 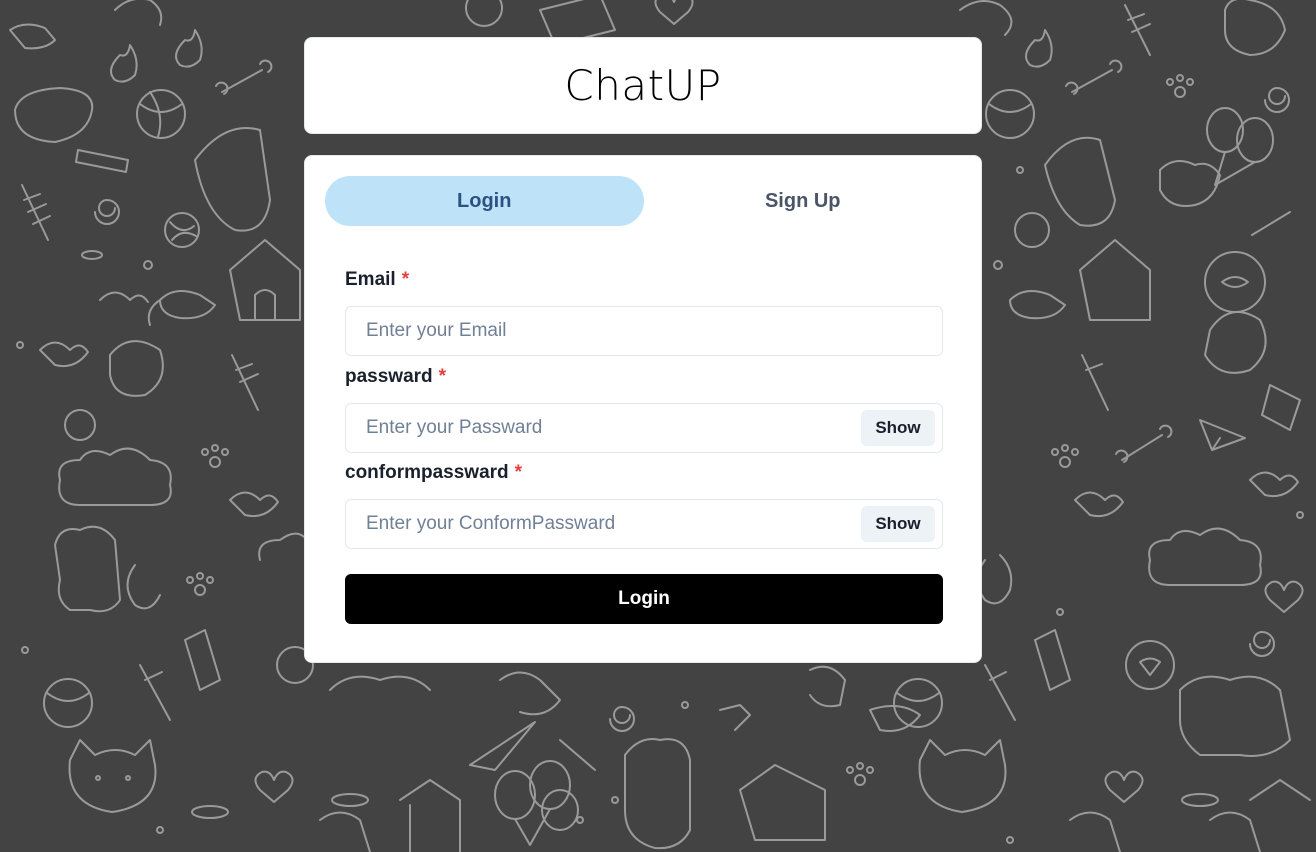 What do you see at coordinates (427, 472) in the screenshot?
I see `confirm-password-label-text: conformpassward` at bounding box center [427, 472].